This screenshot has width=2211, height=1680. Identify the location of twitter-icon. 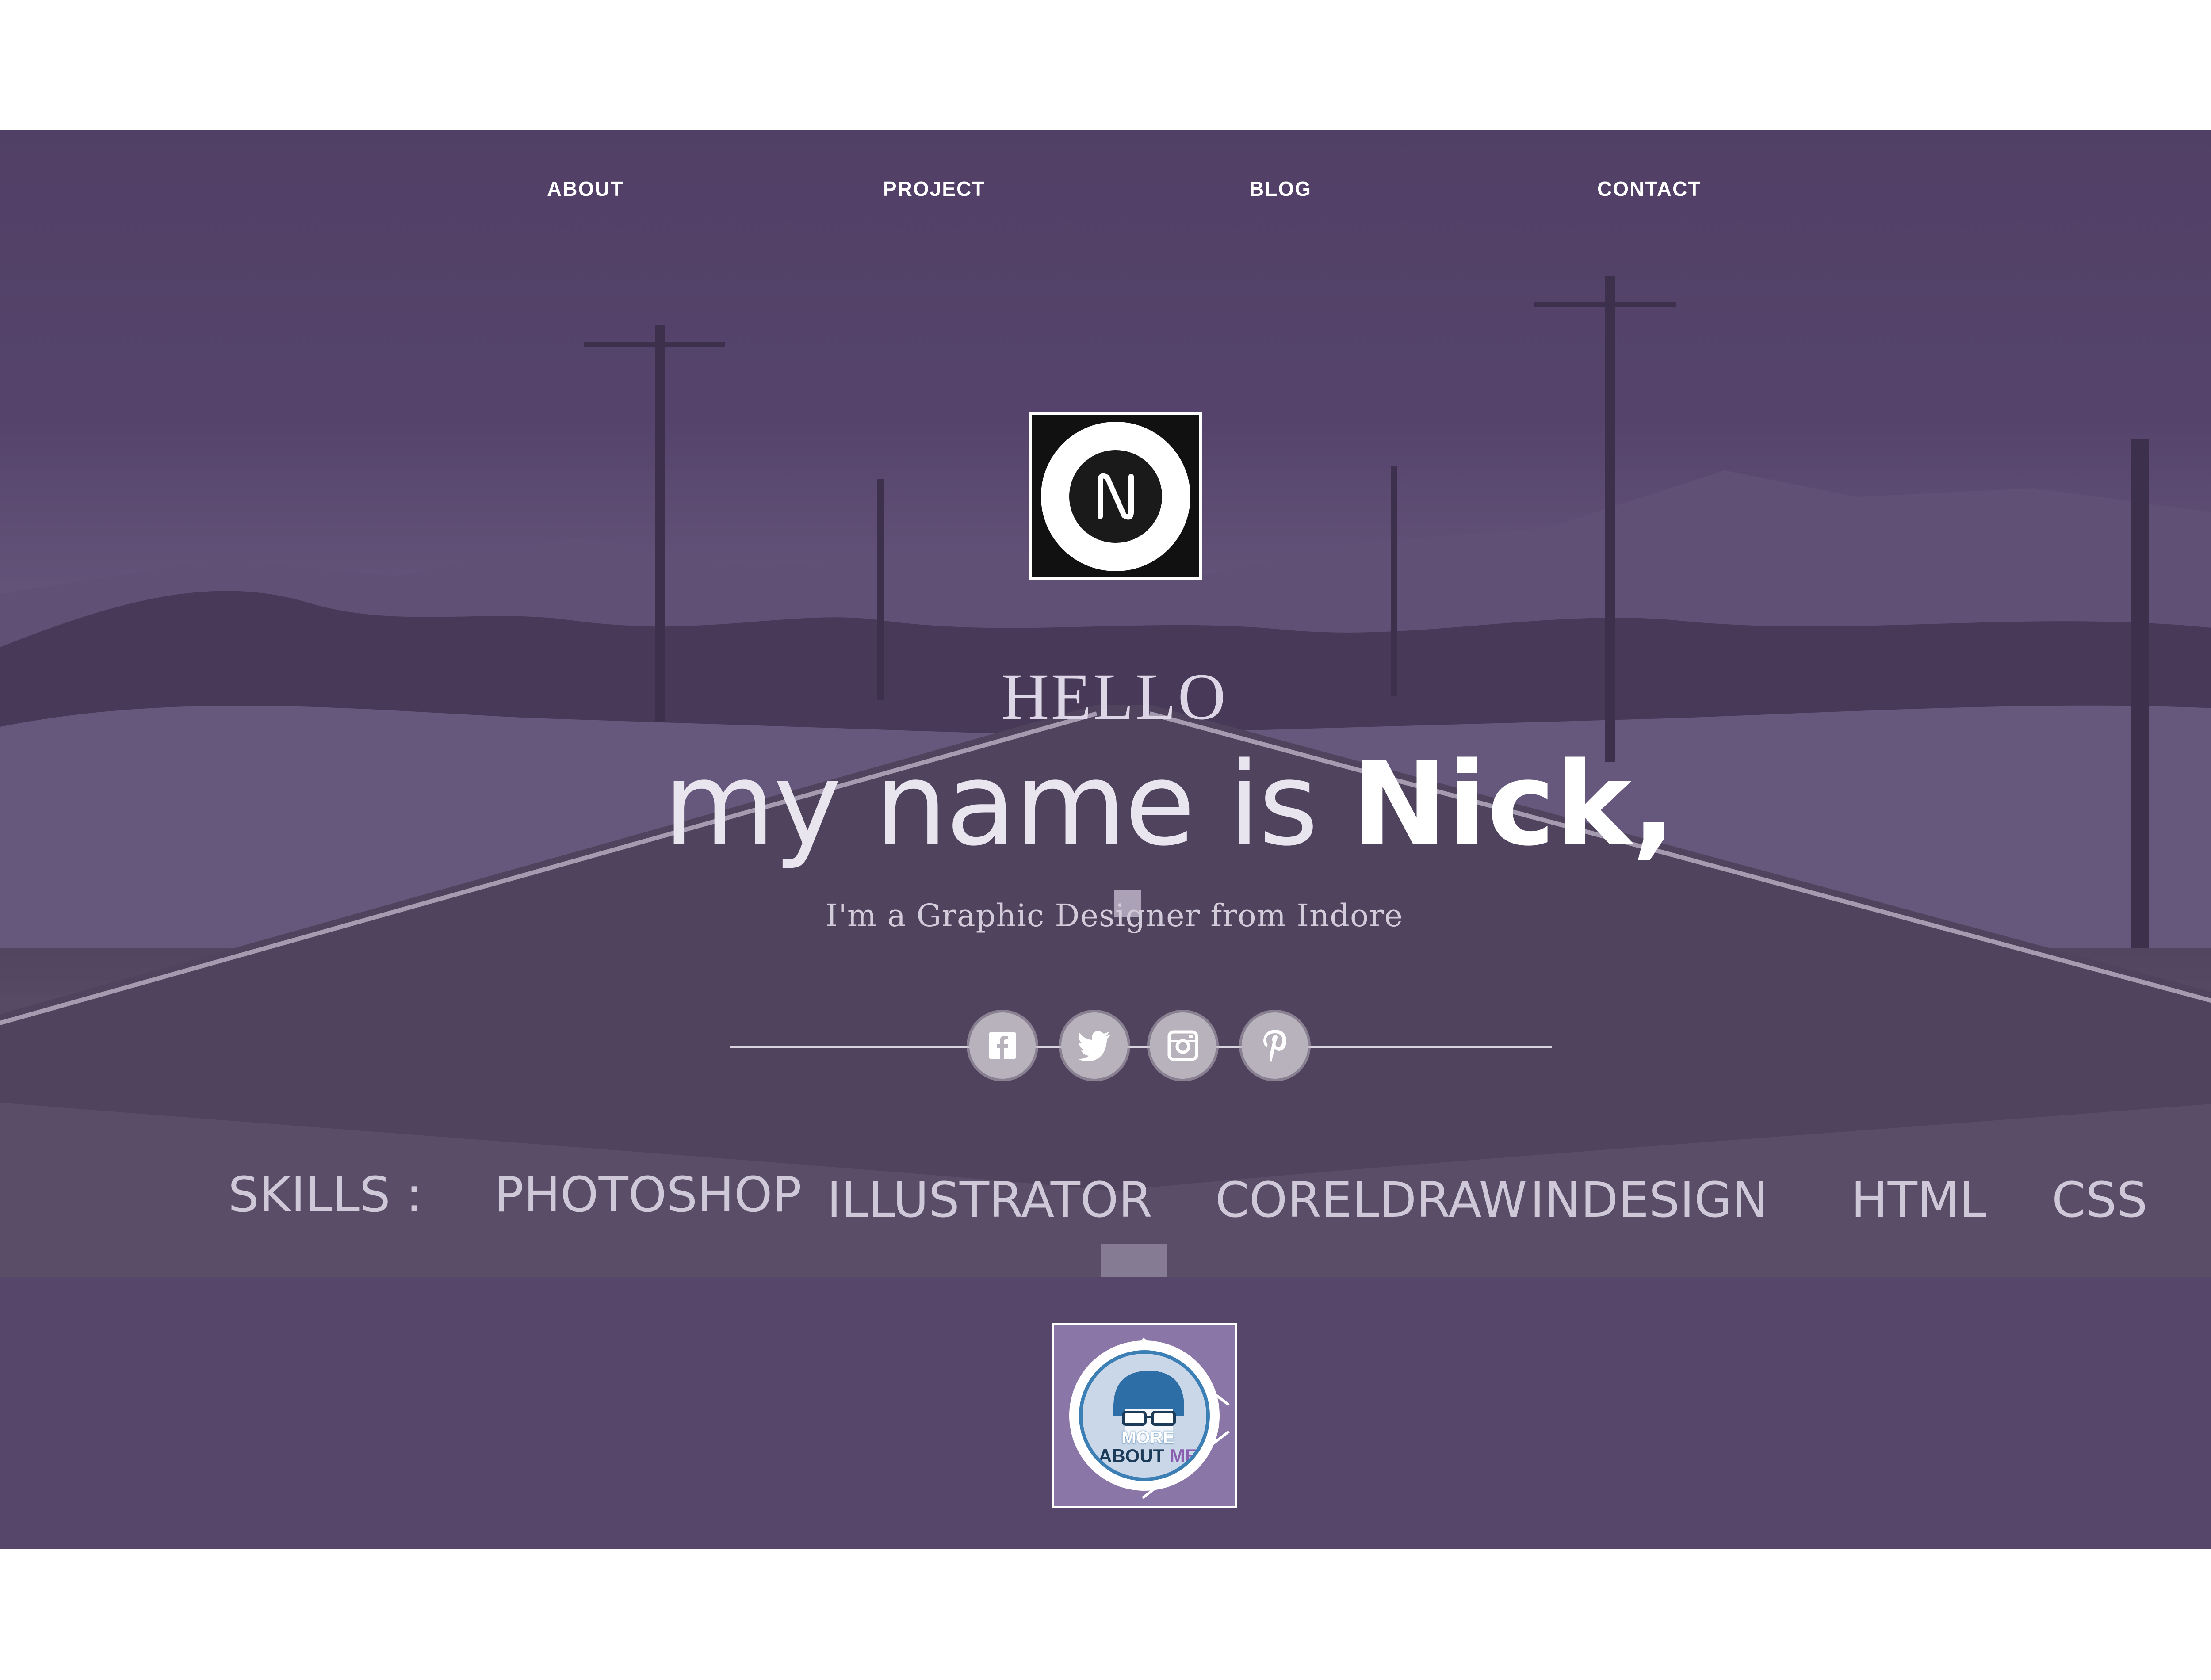
(1094, 1046).